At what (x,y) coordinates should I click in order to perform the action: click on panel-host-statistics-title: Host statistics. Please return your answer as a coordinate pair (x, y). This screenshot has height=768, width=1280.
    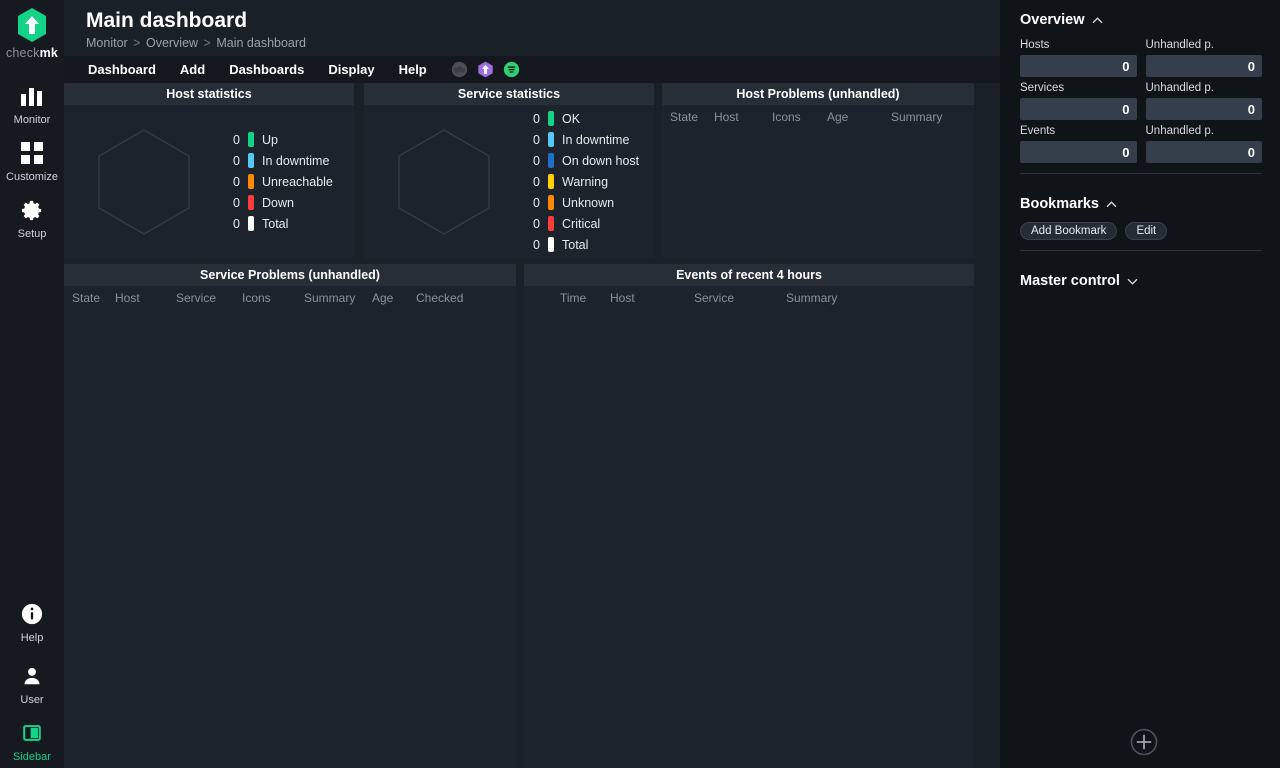
    Looking at the image, I should click on (209, 94).